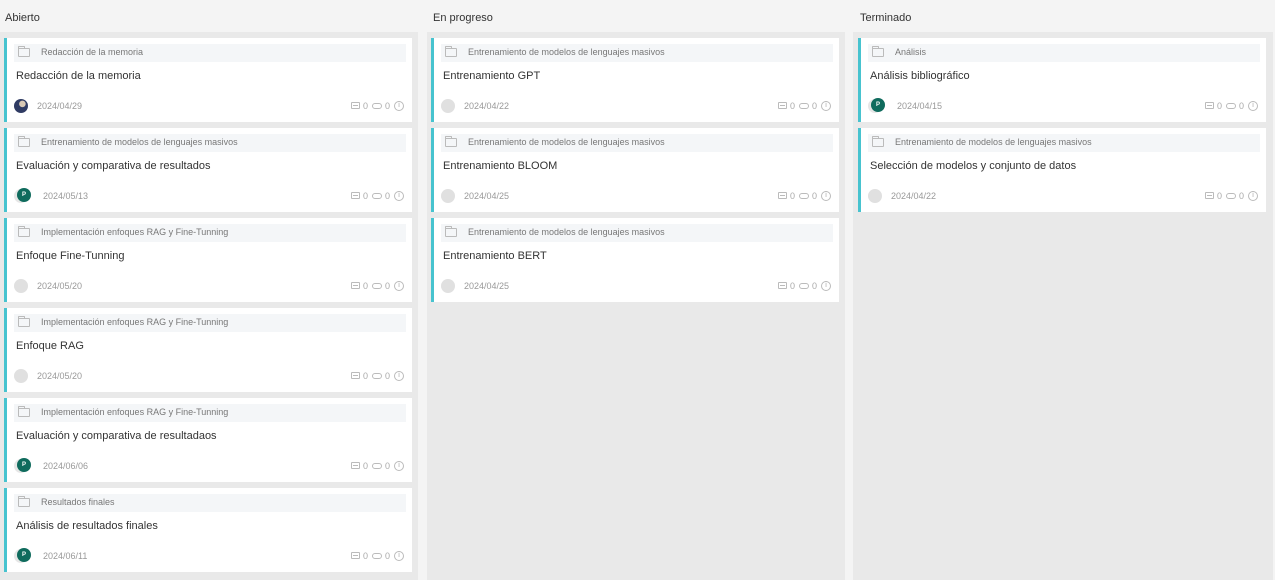  Describe the element at coordinates (920, 76) in the screenshot. I see `card-title: Análisis bibliográfico` at that location.